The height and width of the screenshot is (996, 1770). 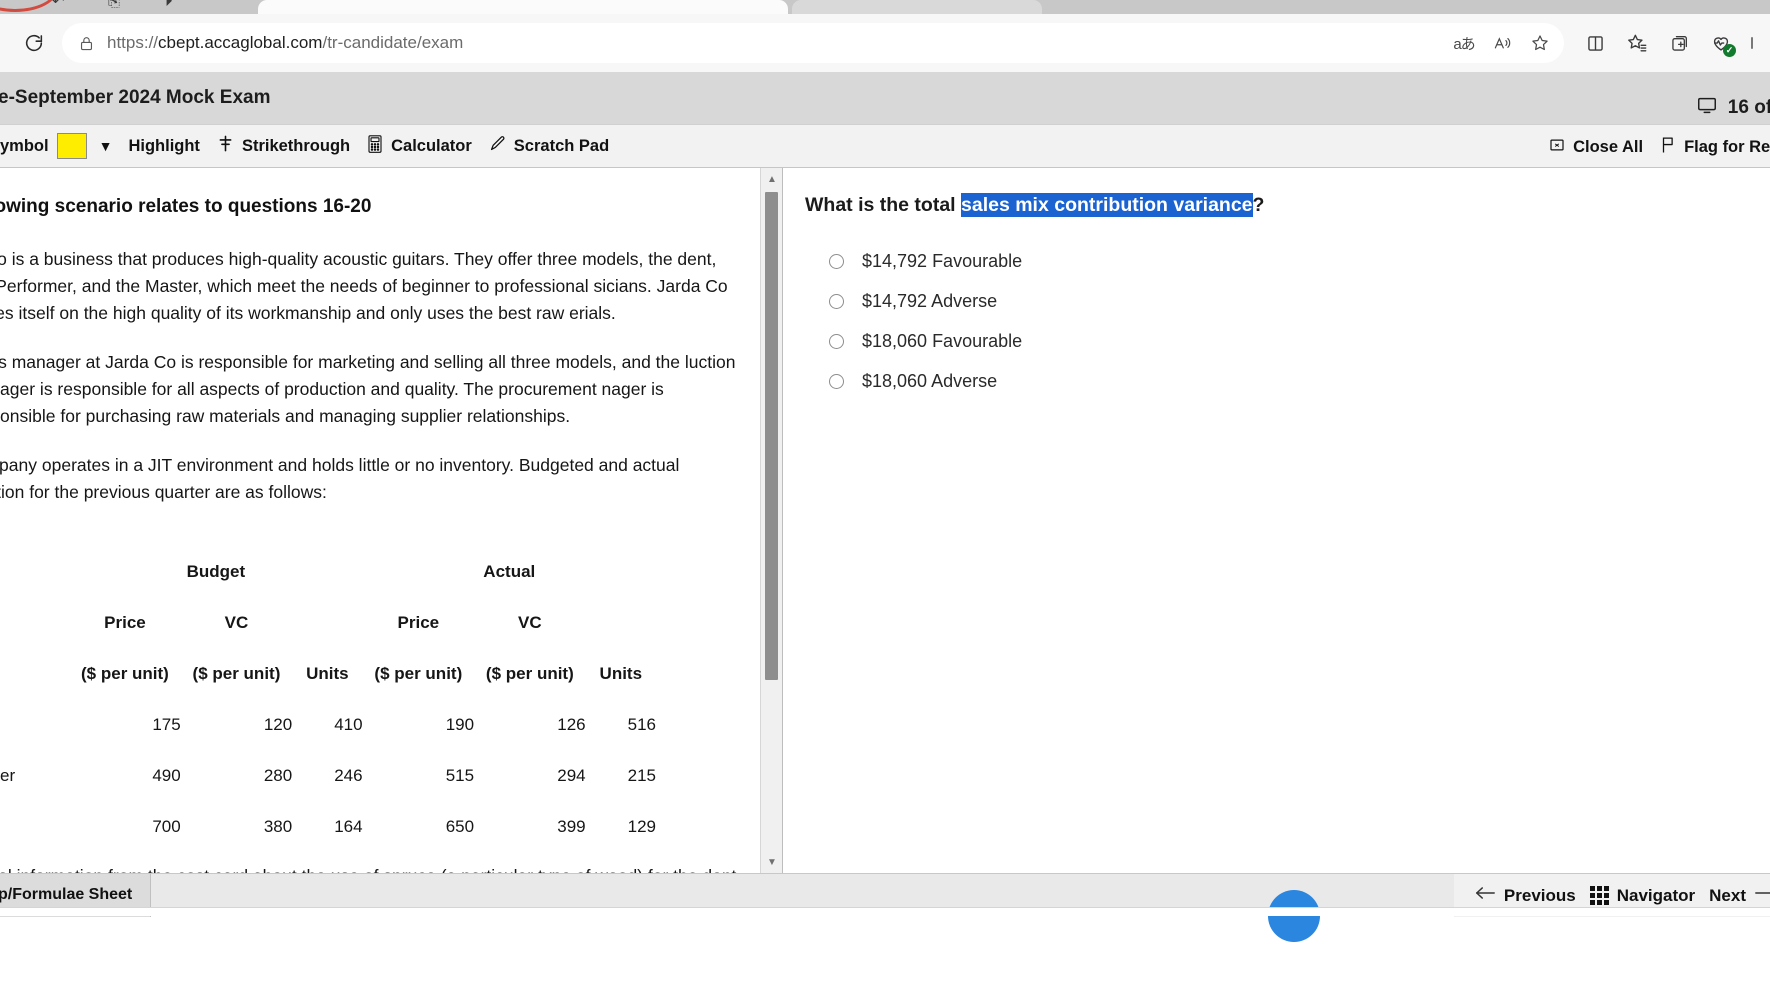 What do you see at coordinates (530, 622) in the screenshot?
I see `sub-header: VC` at bounding box center [530, 622].